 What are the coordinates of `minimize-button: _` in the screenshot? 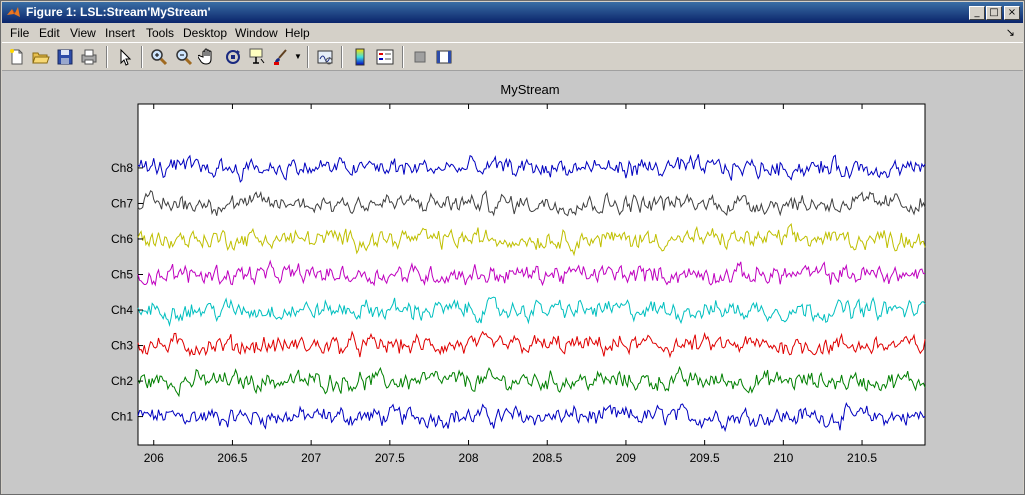 It's located at (977, 13).